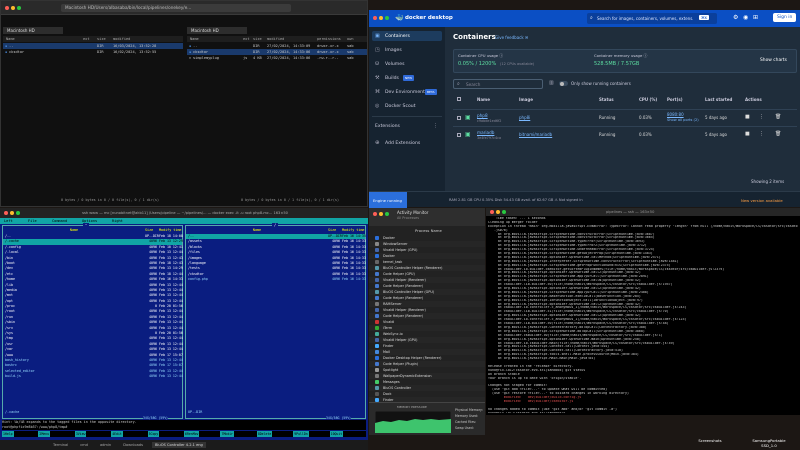 This screenshot has width=800, height=450. Describe the element at coordinates (40, 221) in the screenshot. I see `menu-file: File` at that location.